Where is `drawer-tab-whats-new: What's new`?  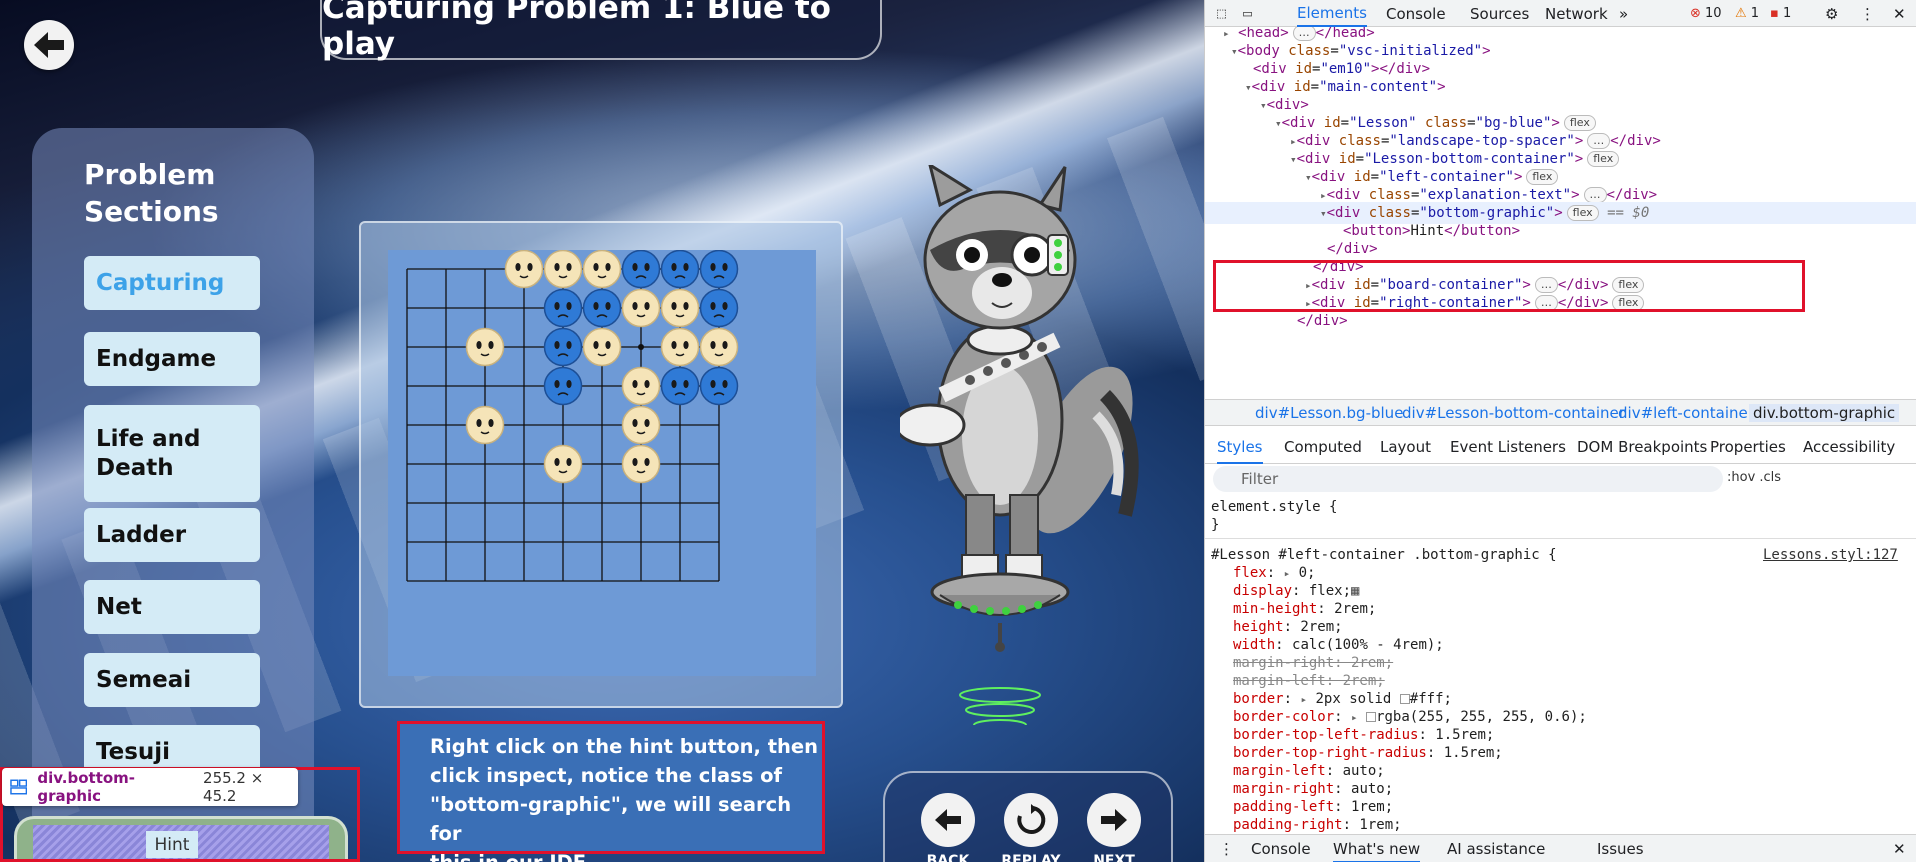
drawer-tab-whats-new: What's new is located at coordinates (1377, 851).